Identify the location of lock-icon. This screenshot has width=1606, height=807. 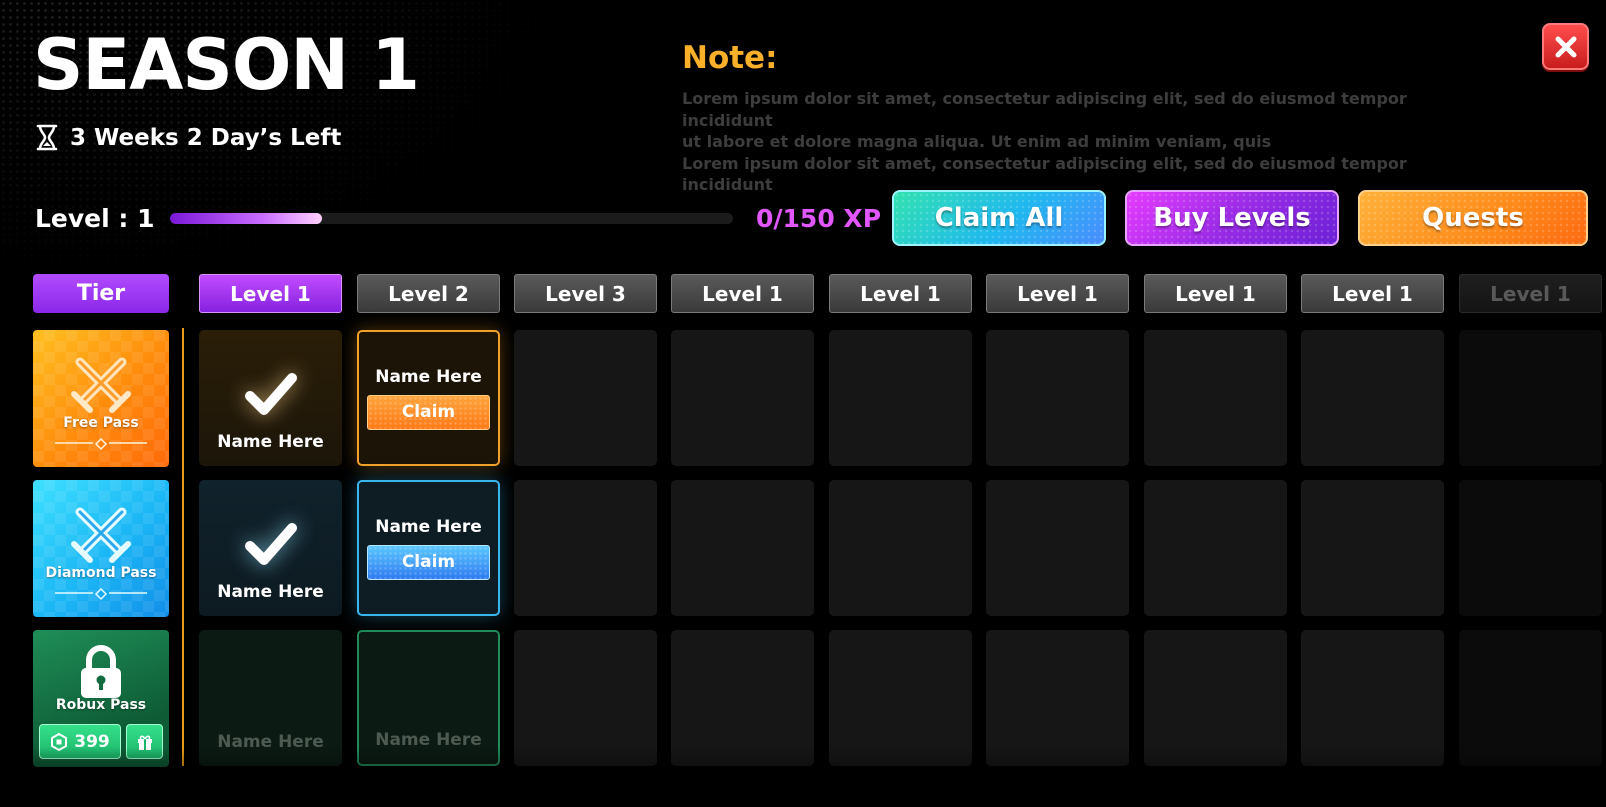
(101, 671).